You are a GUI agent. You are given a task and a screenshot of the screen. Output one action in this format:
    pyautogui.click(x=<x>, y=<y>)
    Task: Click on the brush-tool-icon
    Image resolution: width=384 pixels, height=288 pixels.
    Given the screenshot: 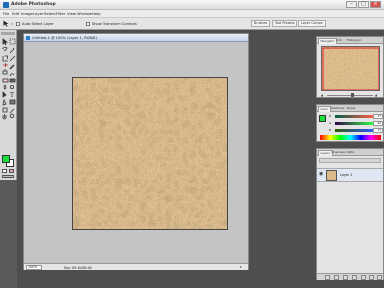 What is the action you would take?
    pyautogui.click(x=12, y=67)
    